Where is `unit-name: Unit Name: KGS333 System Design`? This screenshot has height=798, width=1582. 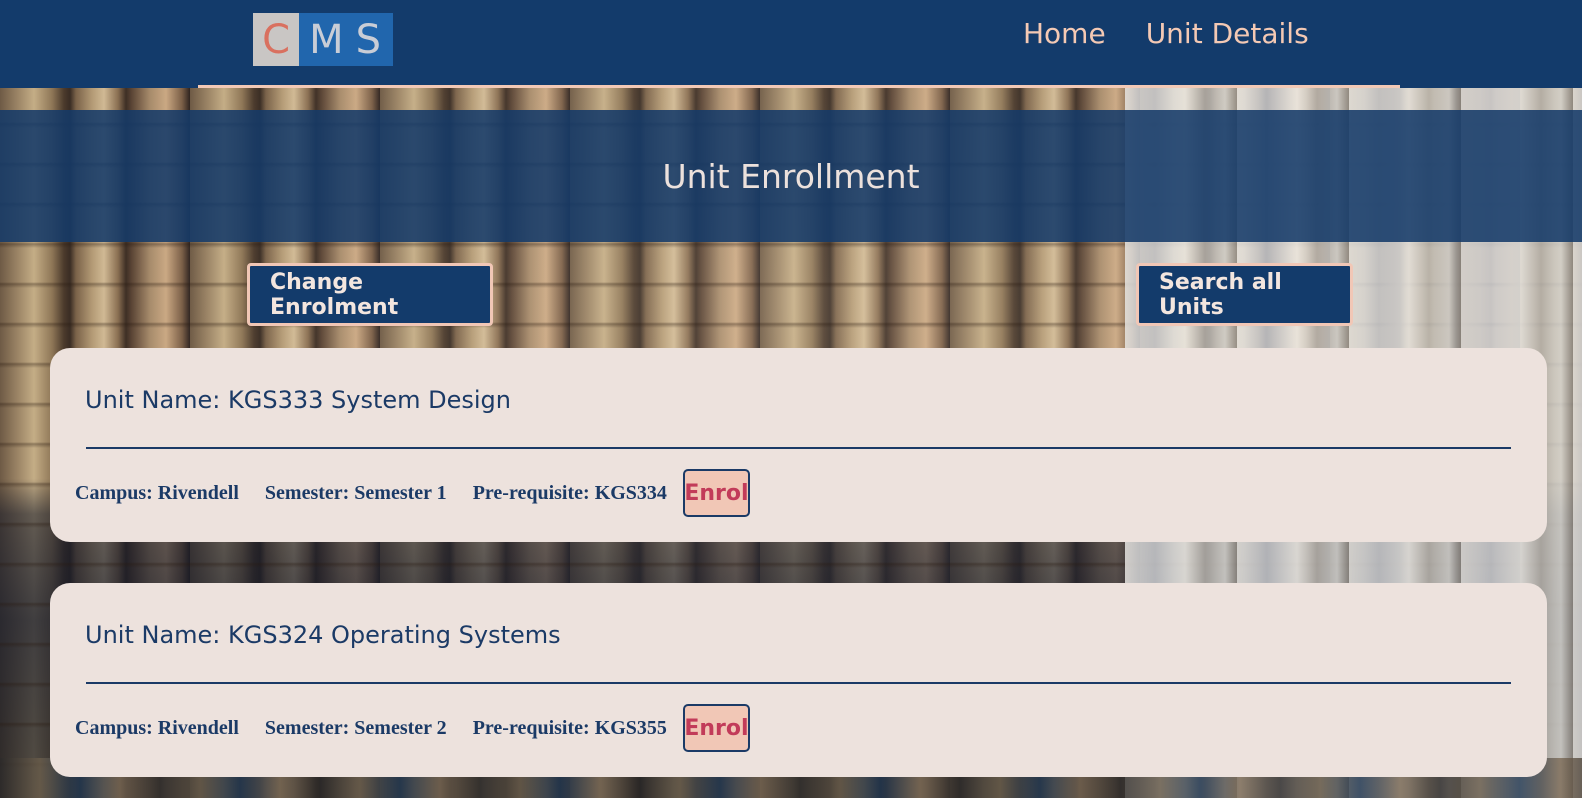
unit-name: Unit Name: KGS333 System Design is located at coordinates (298, 400).